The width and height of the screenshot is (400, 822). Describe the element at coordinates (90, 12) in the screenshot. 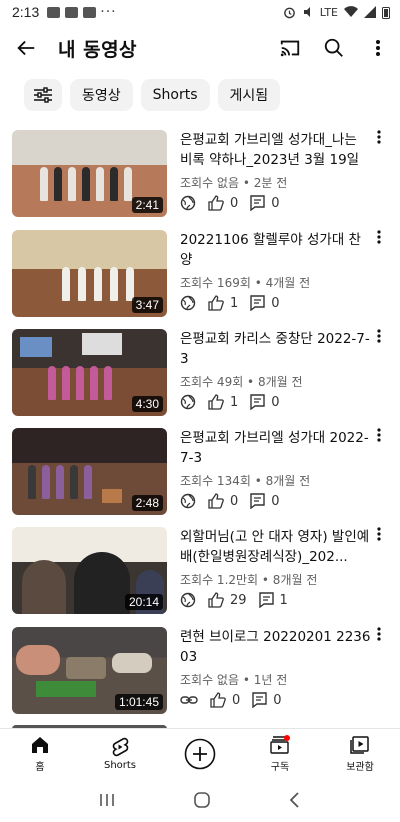

I see `gallery-icon` at that location.